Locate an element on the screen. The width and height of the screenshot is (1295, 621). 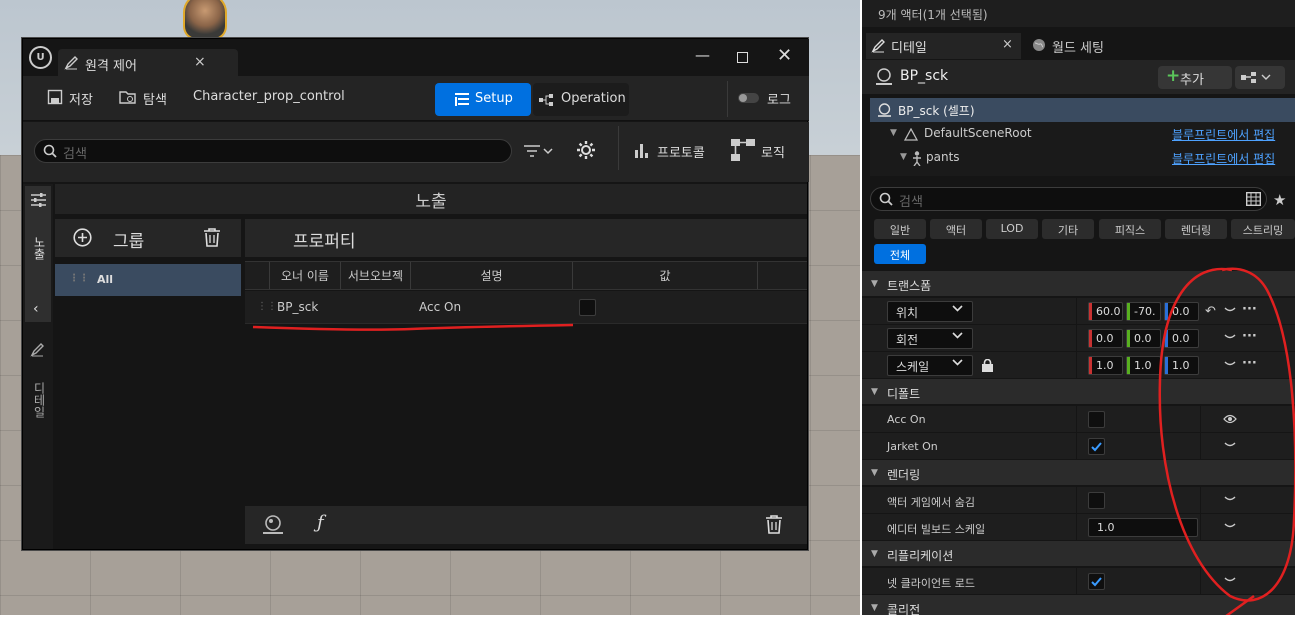
setup-label: Setup is located at coordinates (494, 98).